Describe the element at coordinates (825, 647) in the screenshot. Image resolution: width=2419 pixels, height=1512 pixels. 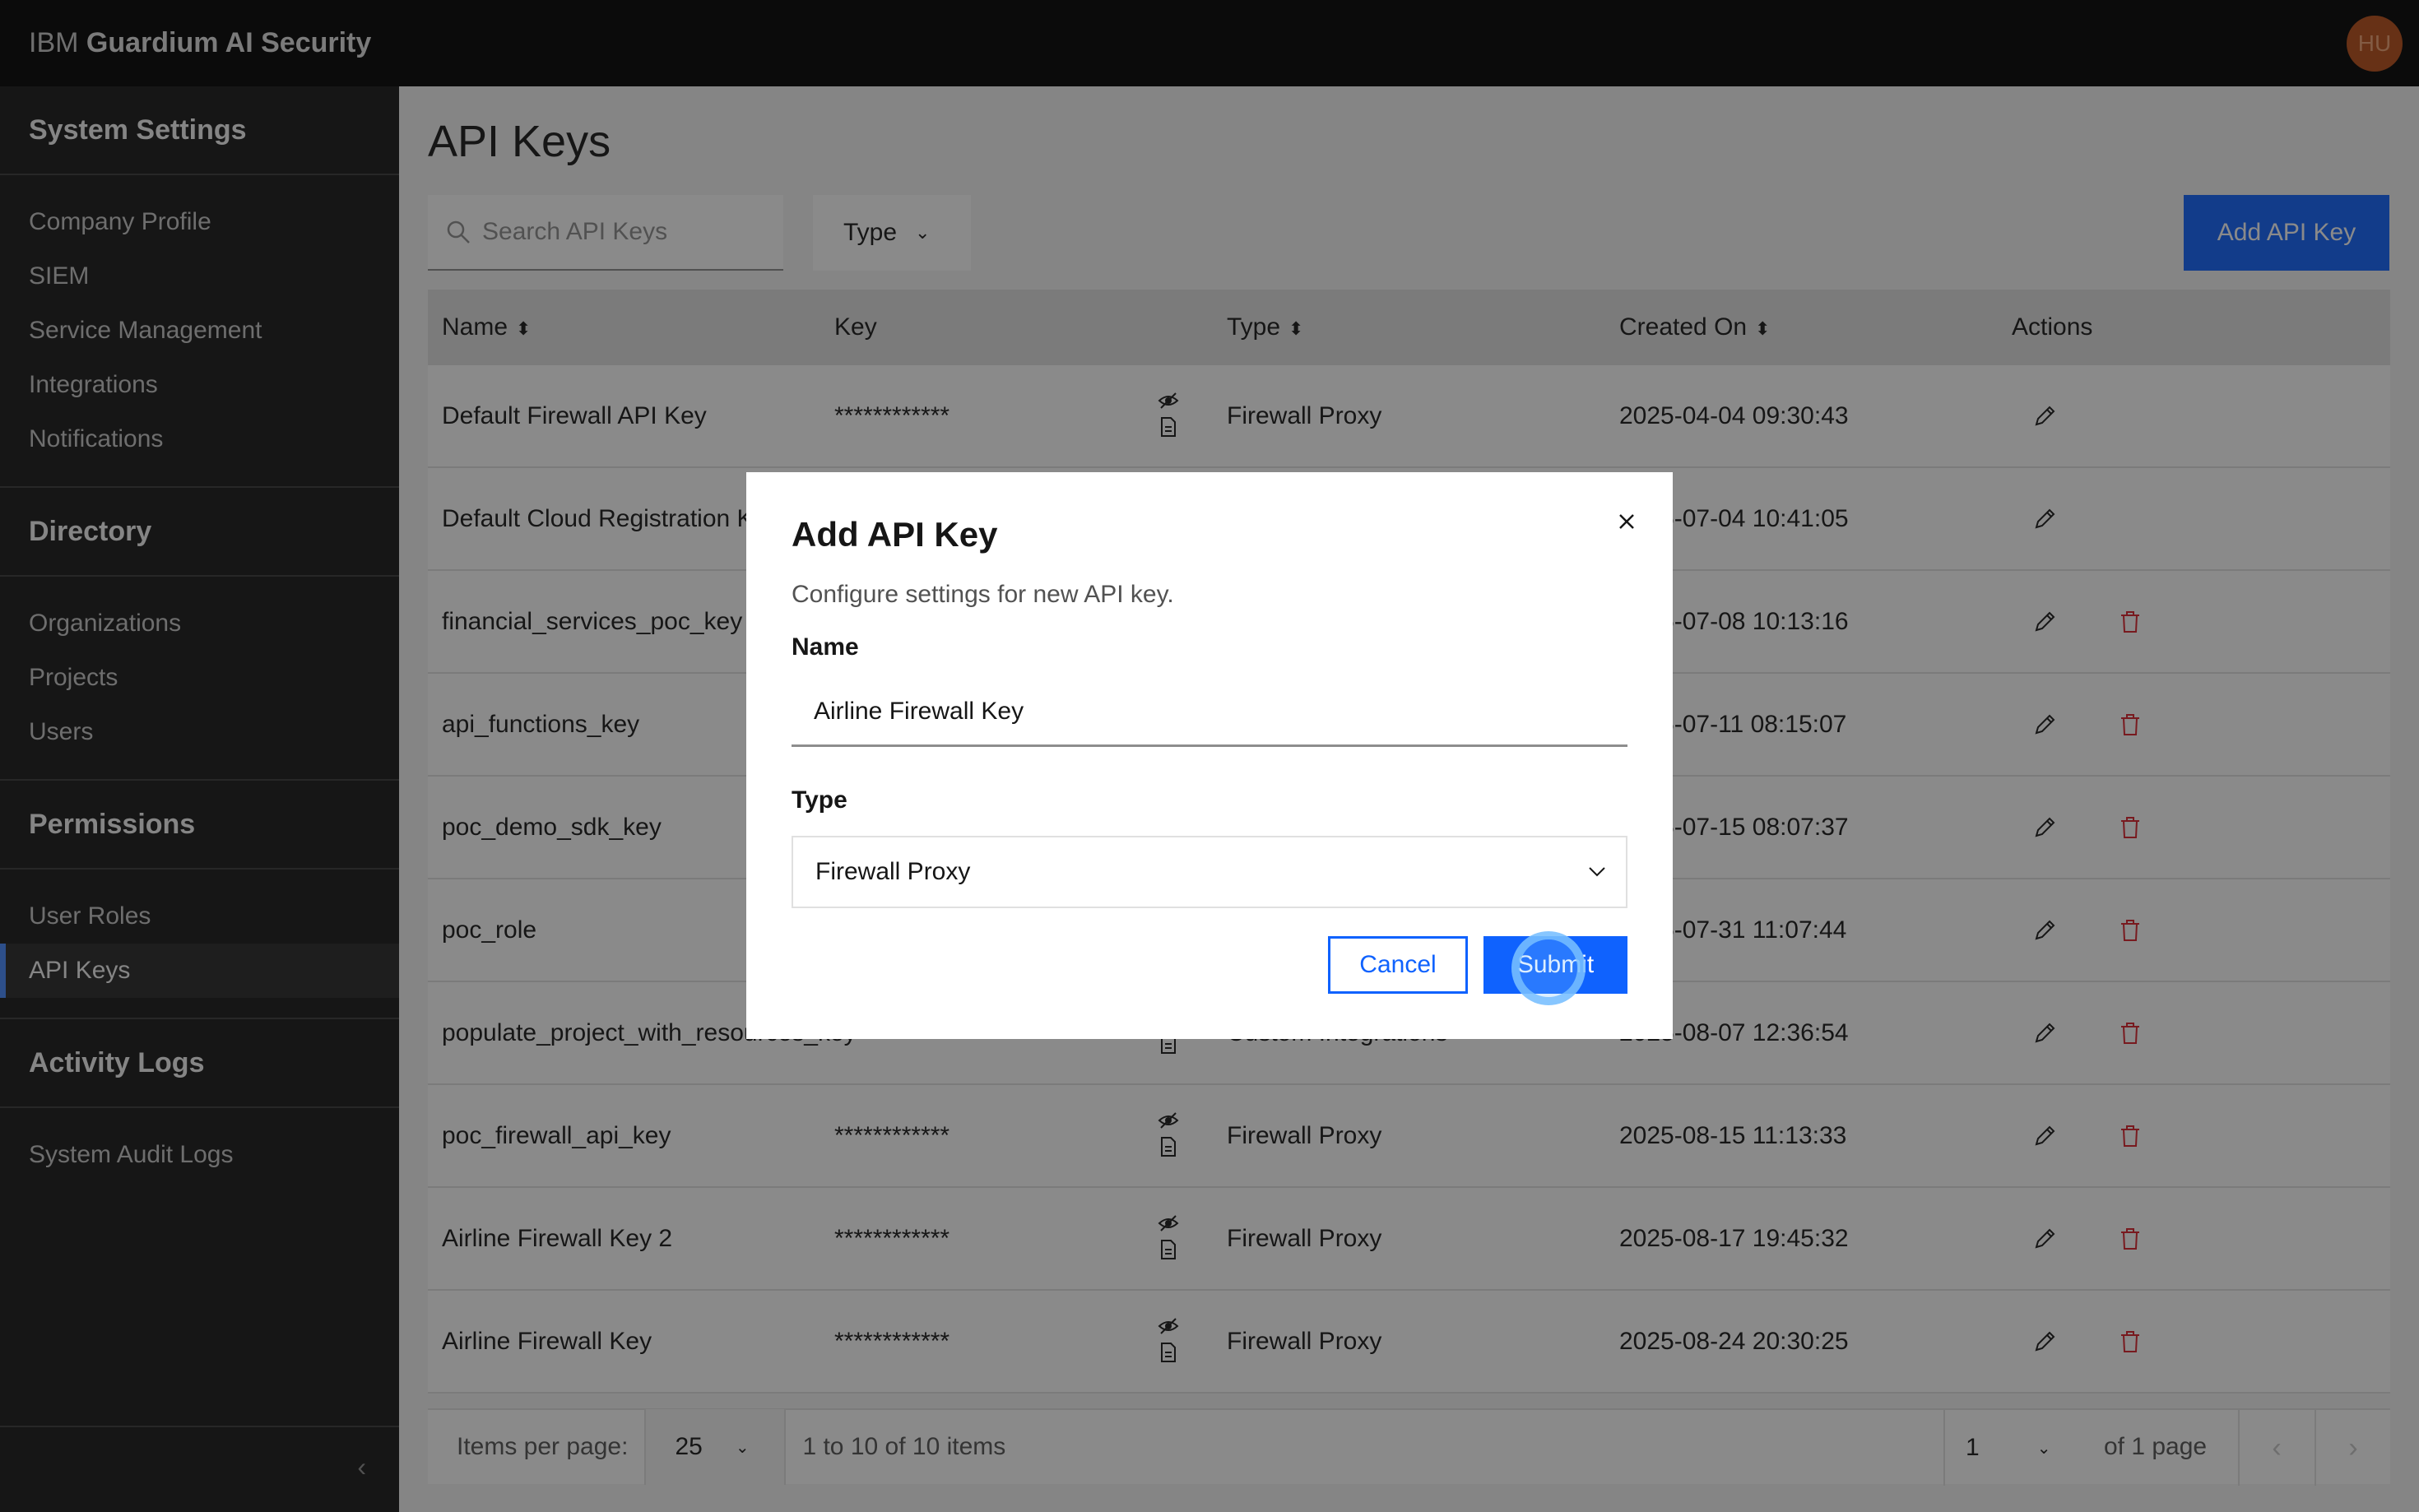
I see `name-field-label: Name` at that location.